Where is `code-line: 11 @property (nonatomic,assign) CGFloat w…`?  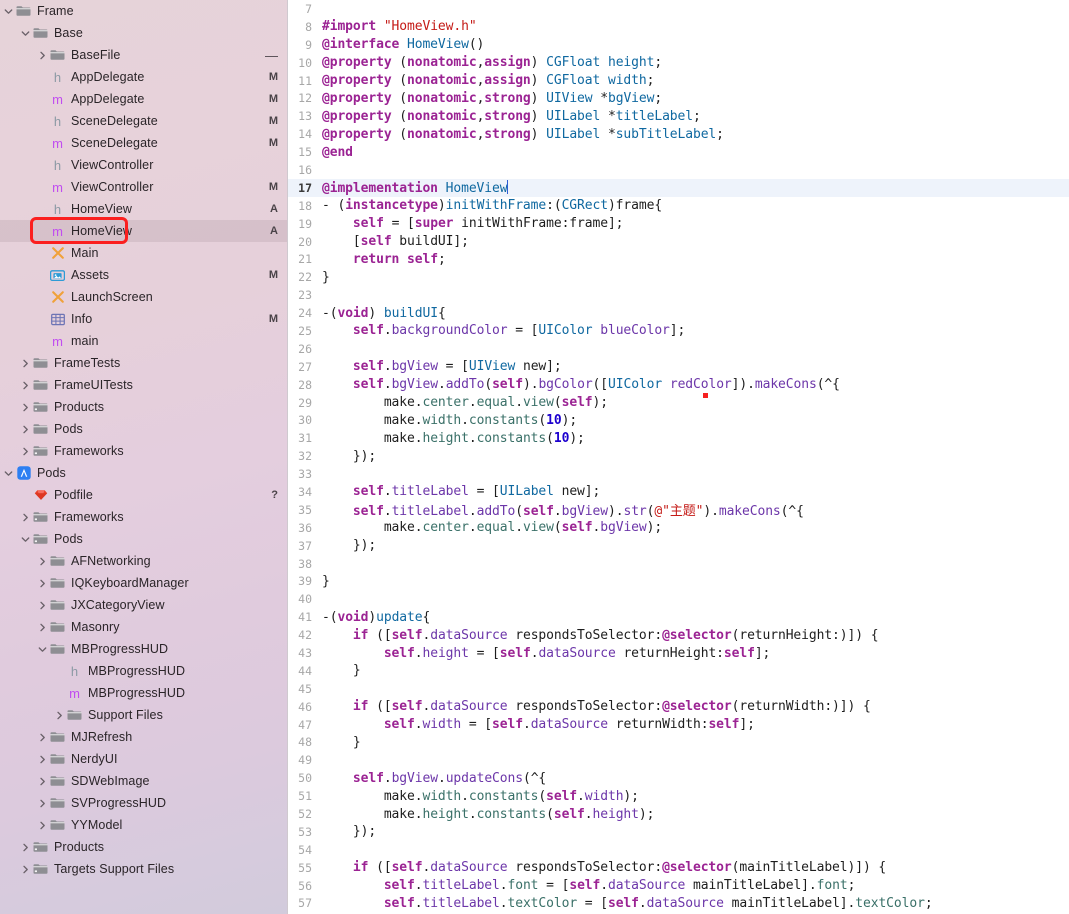
code-line: 11 @property (nonatomic,assign) CGFloat w… is located at coordinates (678, 81).